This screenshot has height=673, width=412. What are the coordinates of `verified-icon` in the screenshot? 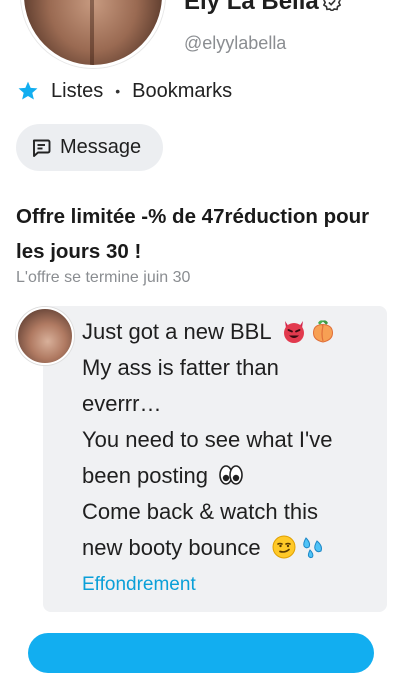 It's located at (331, 5).